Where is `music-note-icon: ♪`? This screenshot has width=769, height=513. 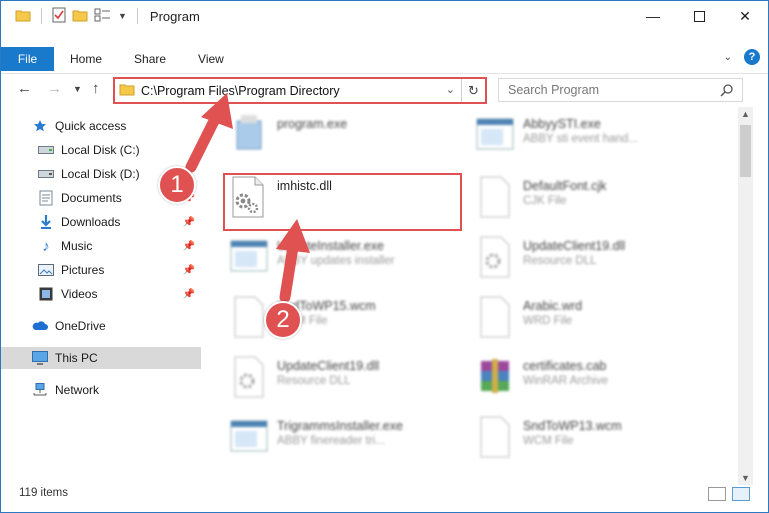
music-note-icon: ♪ is located at coordinates (46, 246).